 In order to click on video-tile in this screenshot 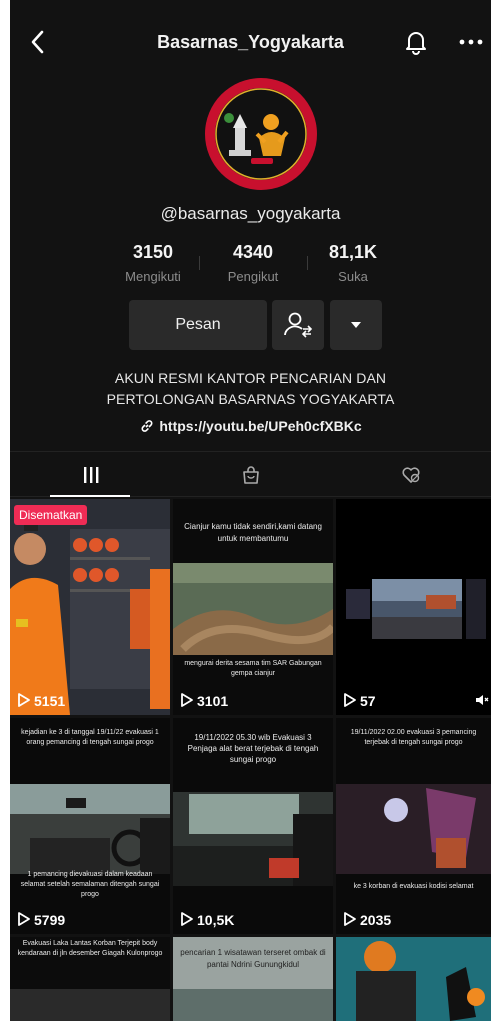, I will do `click(413, 979)`.